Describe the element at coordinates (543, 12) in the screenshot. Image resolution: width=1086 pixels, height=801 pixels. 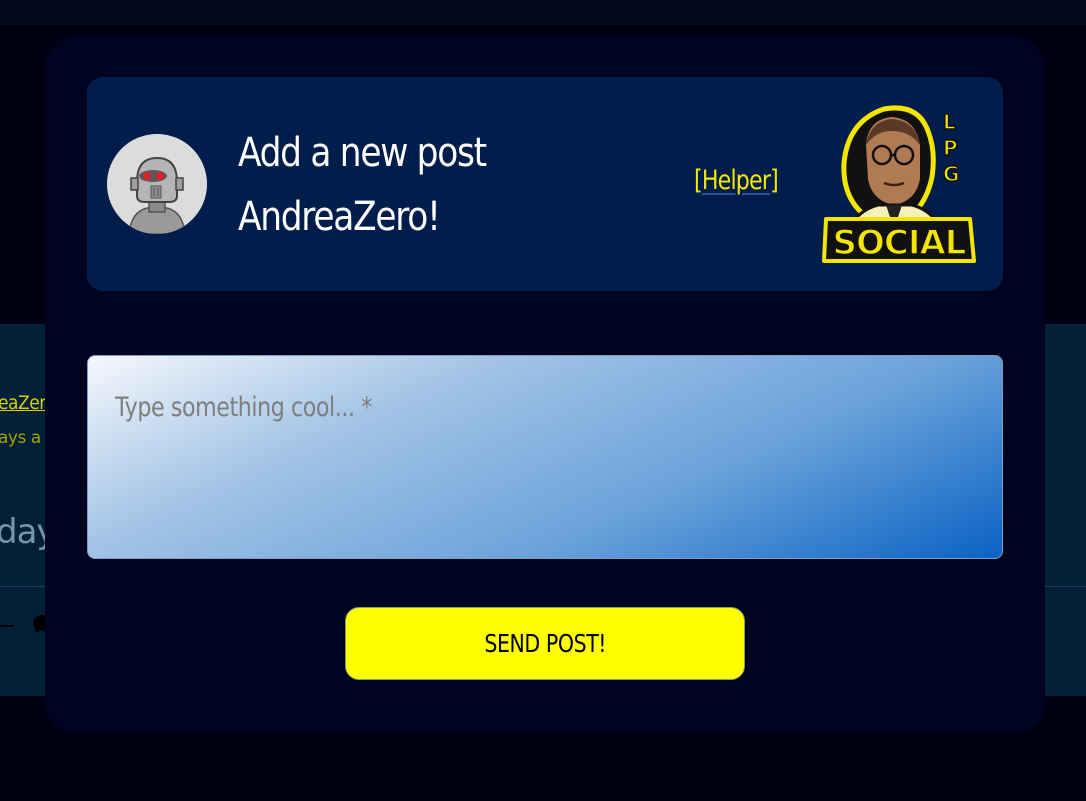
I see `top-bar` at that location.